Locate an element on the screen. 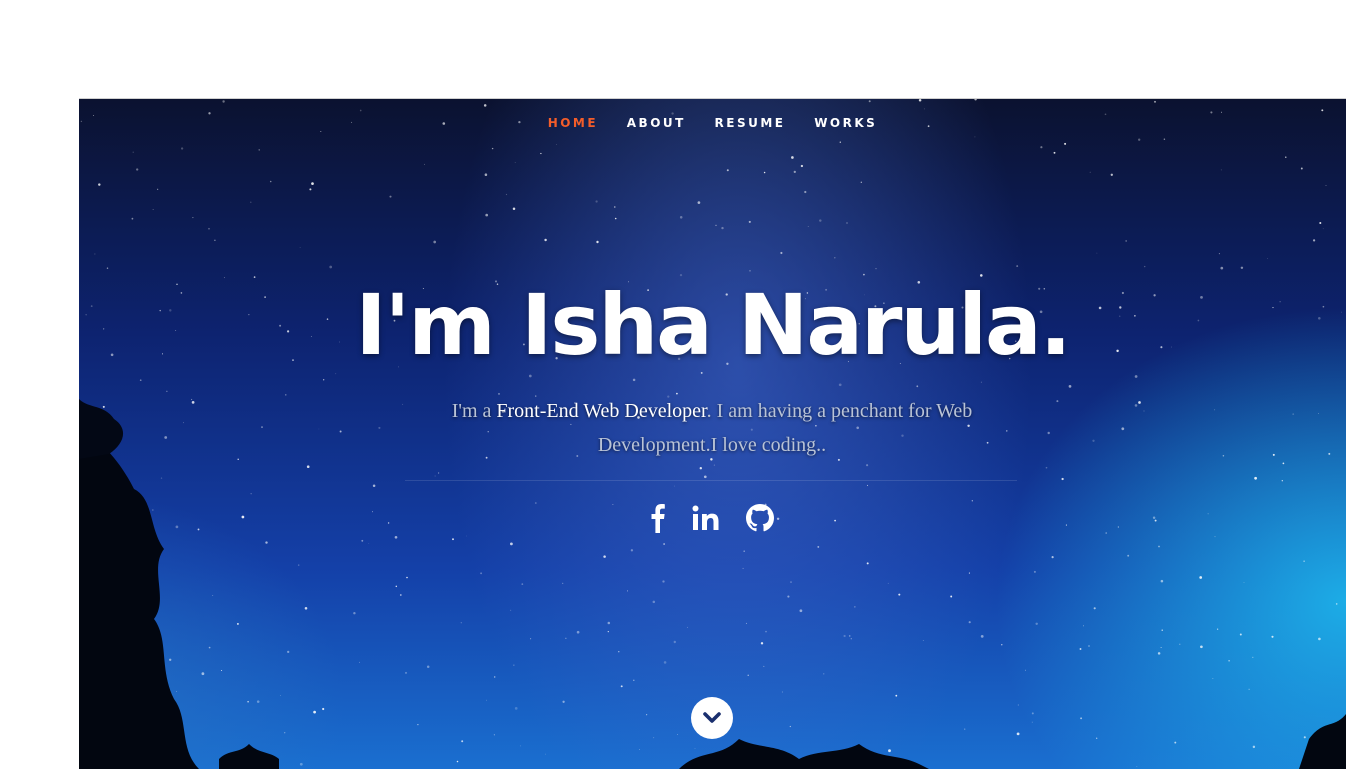 This screenshot has width=1366, height=769. chevron-down-icon is located at coordinates (712, 717).